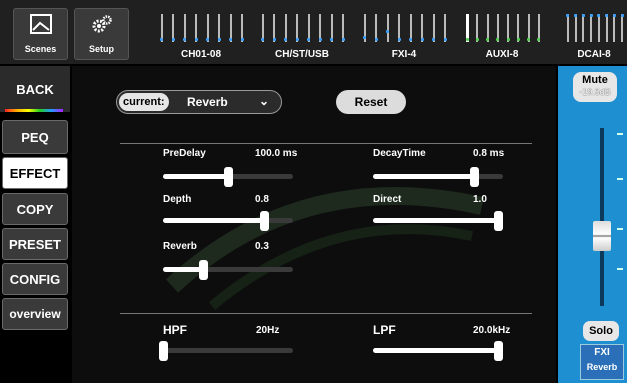 This screenshot has height=383, width=627. What do you see at coordinates (302, 28) in the screenshot?
I see `bank-faders` at bounding box center [302, 28].